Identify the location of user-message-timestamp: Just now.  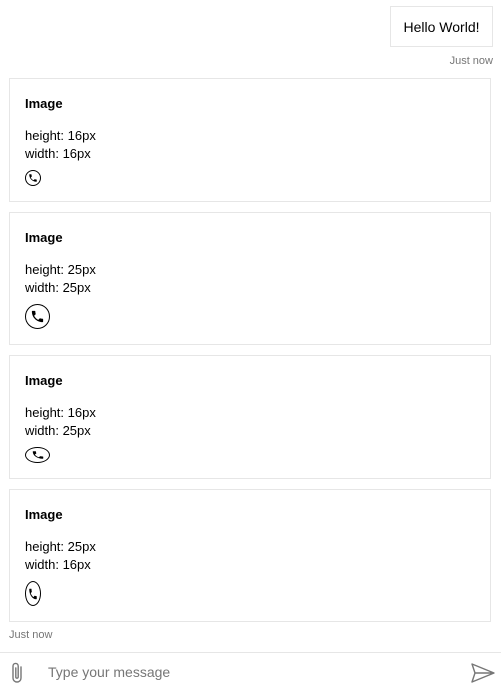
(471, 61).